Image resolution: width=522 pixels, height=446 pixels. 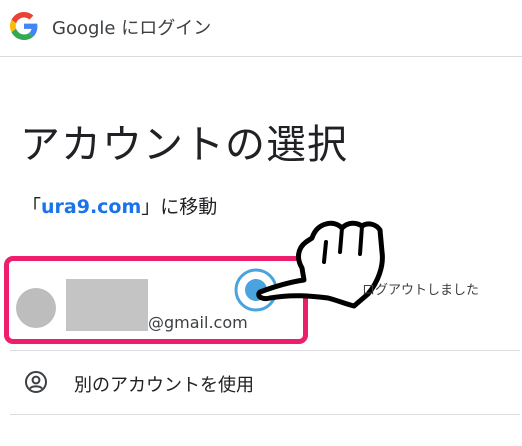 I want to click on top-bar: Google にログイン, so click(x=261, y=28).